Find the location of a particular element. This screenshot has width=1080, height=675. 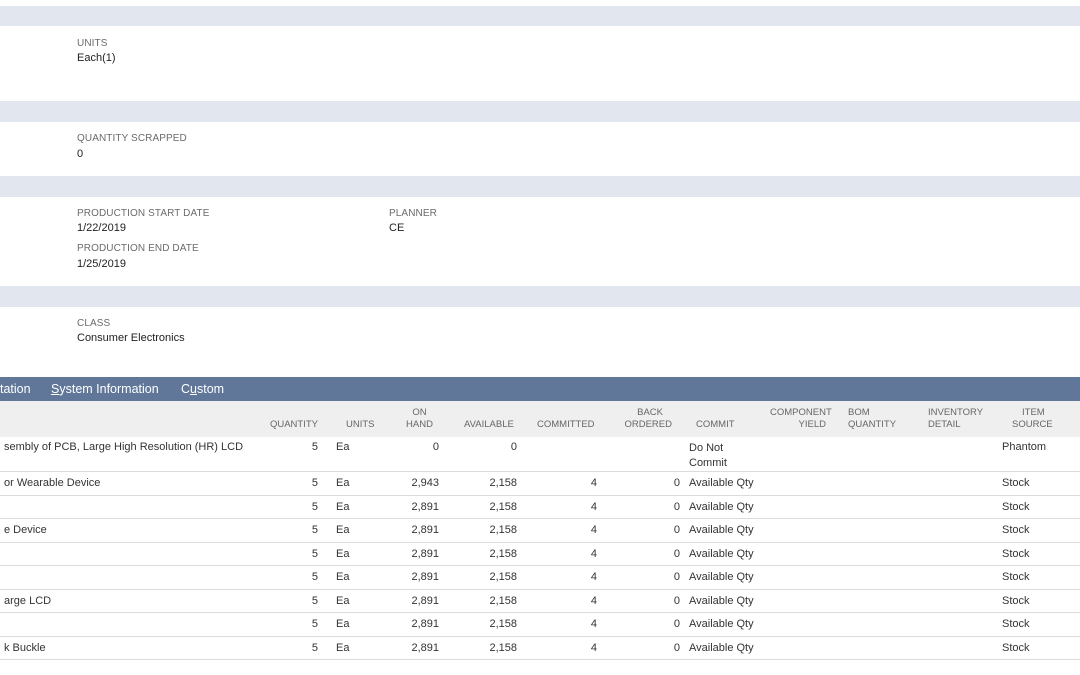

col-header-item-source-line1: ITEM is located at coordinates (1033, 412).